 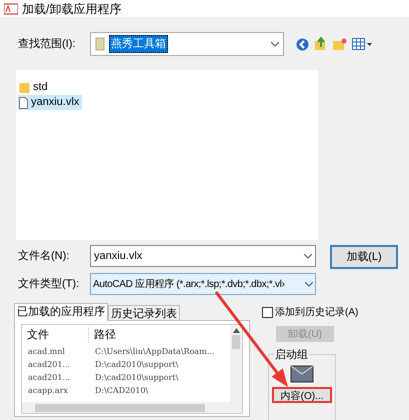 I want to click on file-name-label: 文件名(N):, so click(x=44, y=256).